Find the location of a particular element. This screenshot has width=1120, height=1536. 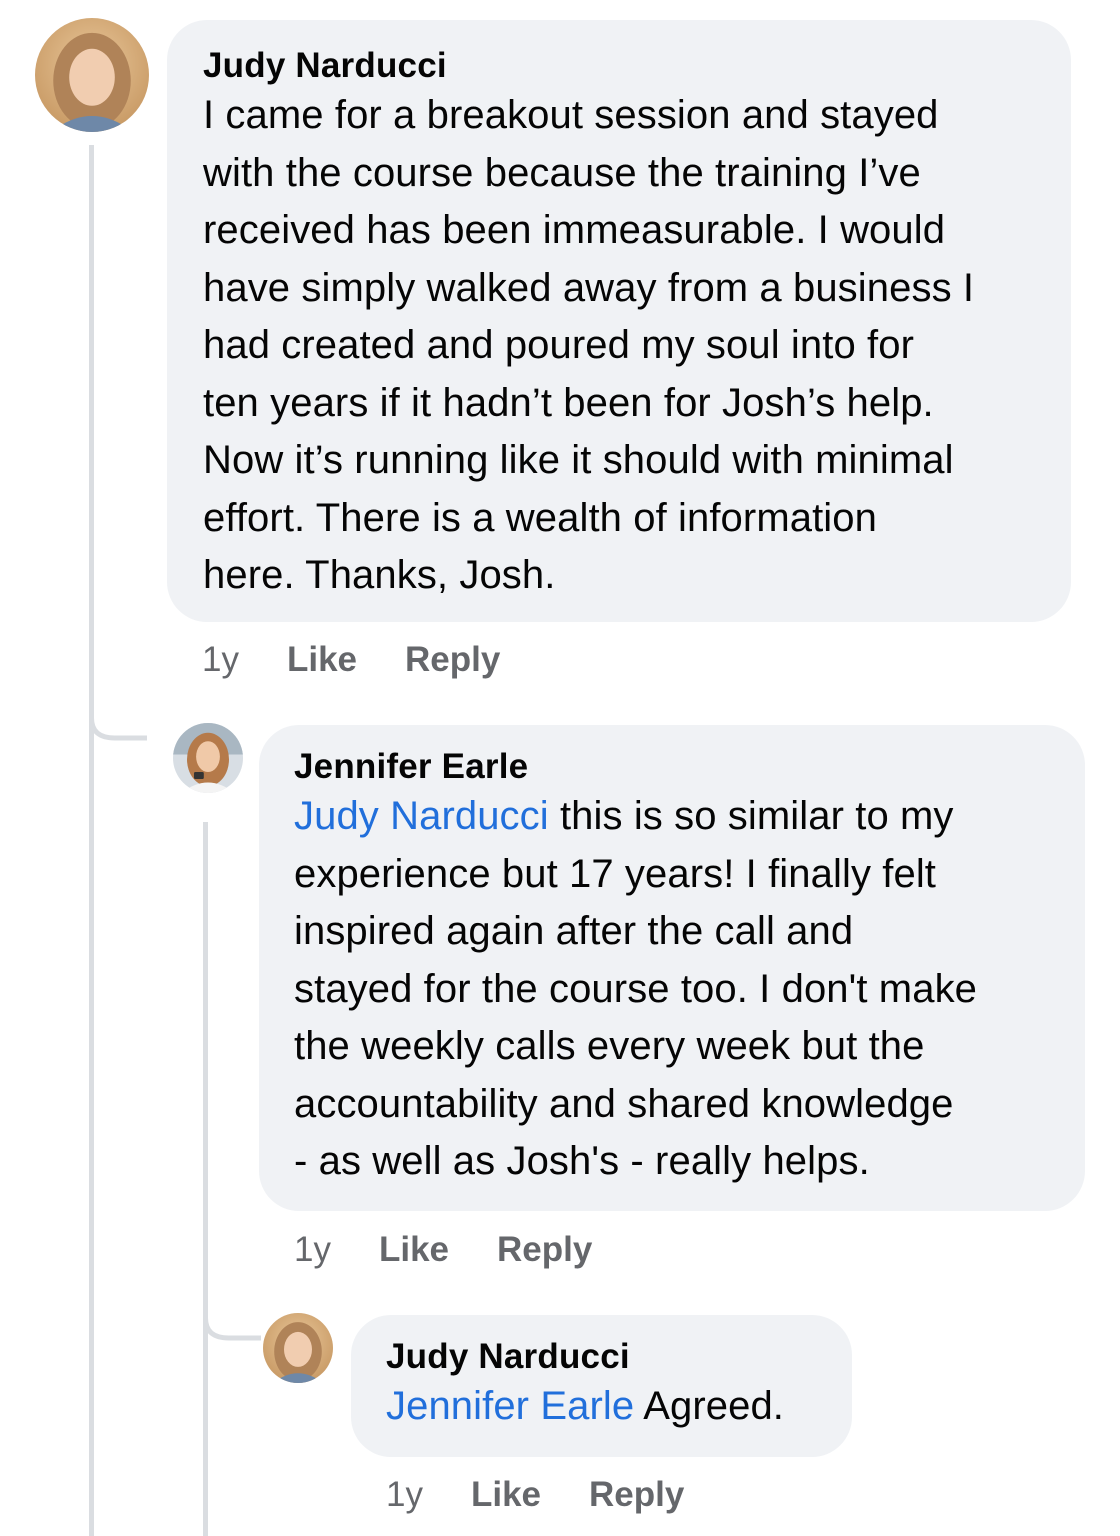

thread-line-reply is located at coordinates (205, 1179).